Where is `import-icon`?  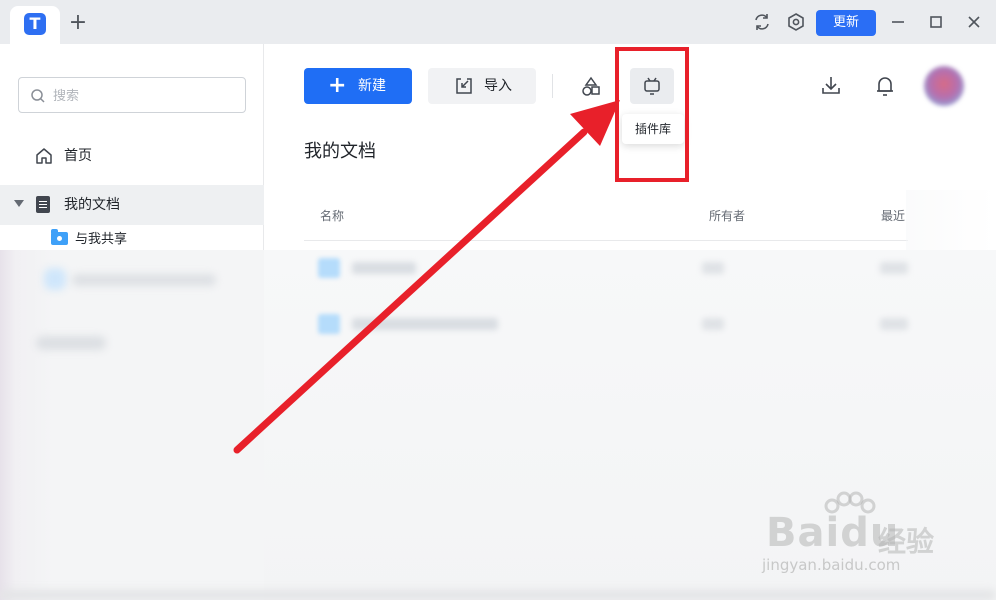
import-icon is located at coordinates (464, 86).